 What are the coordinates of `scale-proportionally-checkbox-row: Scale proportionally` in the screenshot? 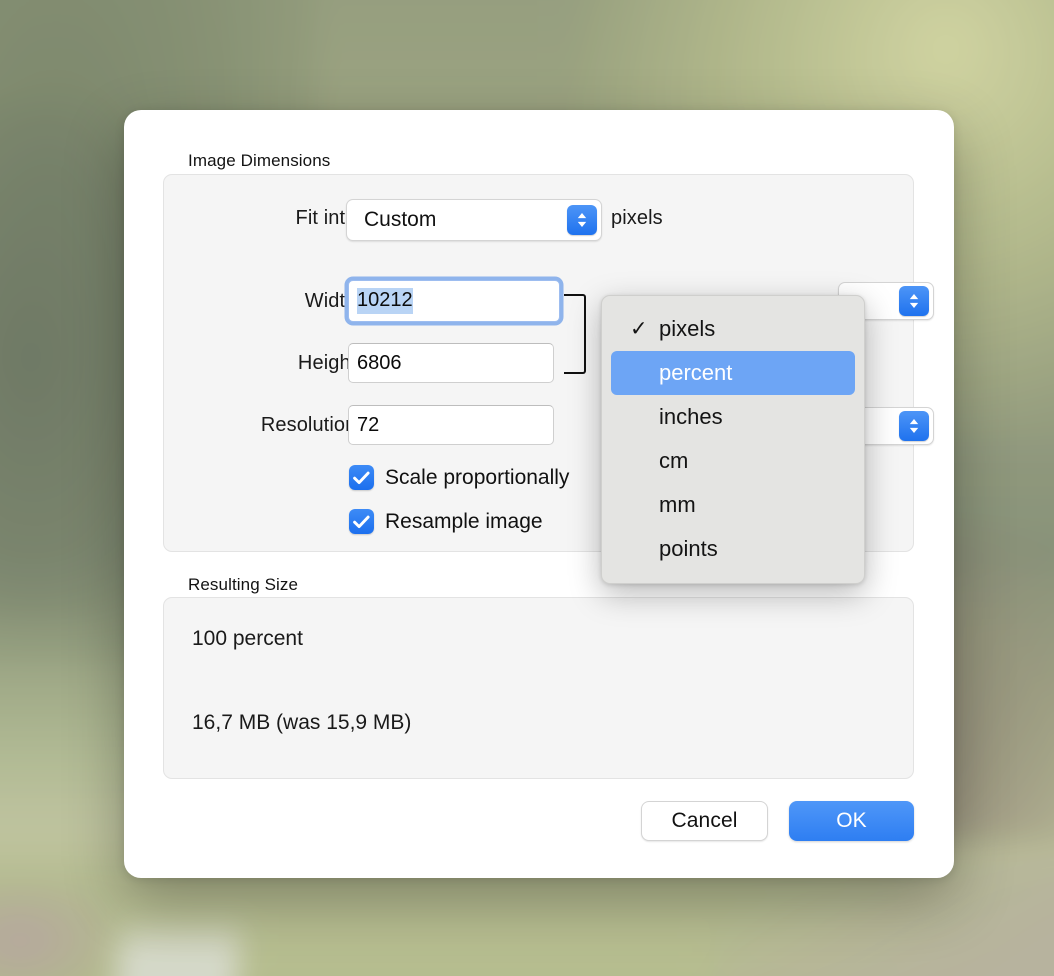 It's located at (459, 477).